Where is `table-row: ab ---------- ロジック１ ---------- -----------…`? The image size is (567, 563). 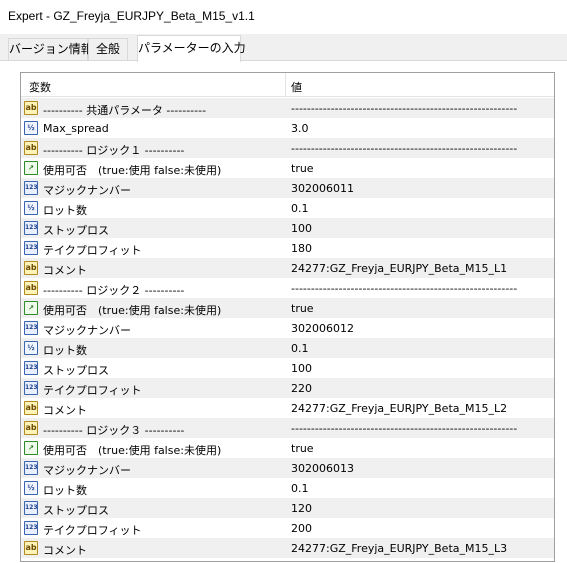 table-row: ab ---------- ロジック１ ---------- -----------… is located at coordinates (287, 148).